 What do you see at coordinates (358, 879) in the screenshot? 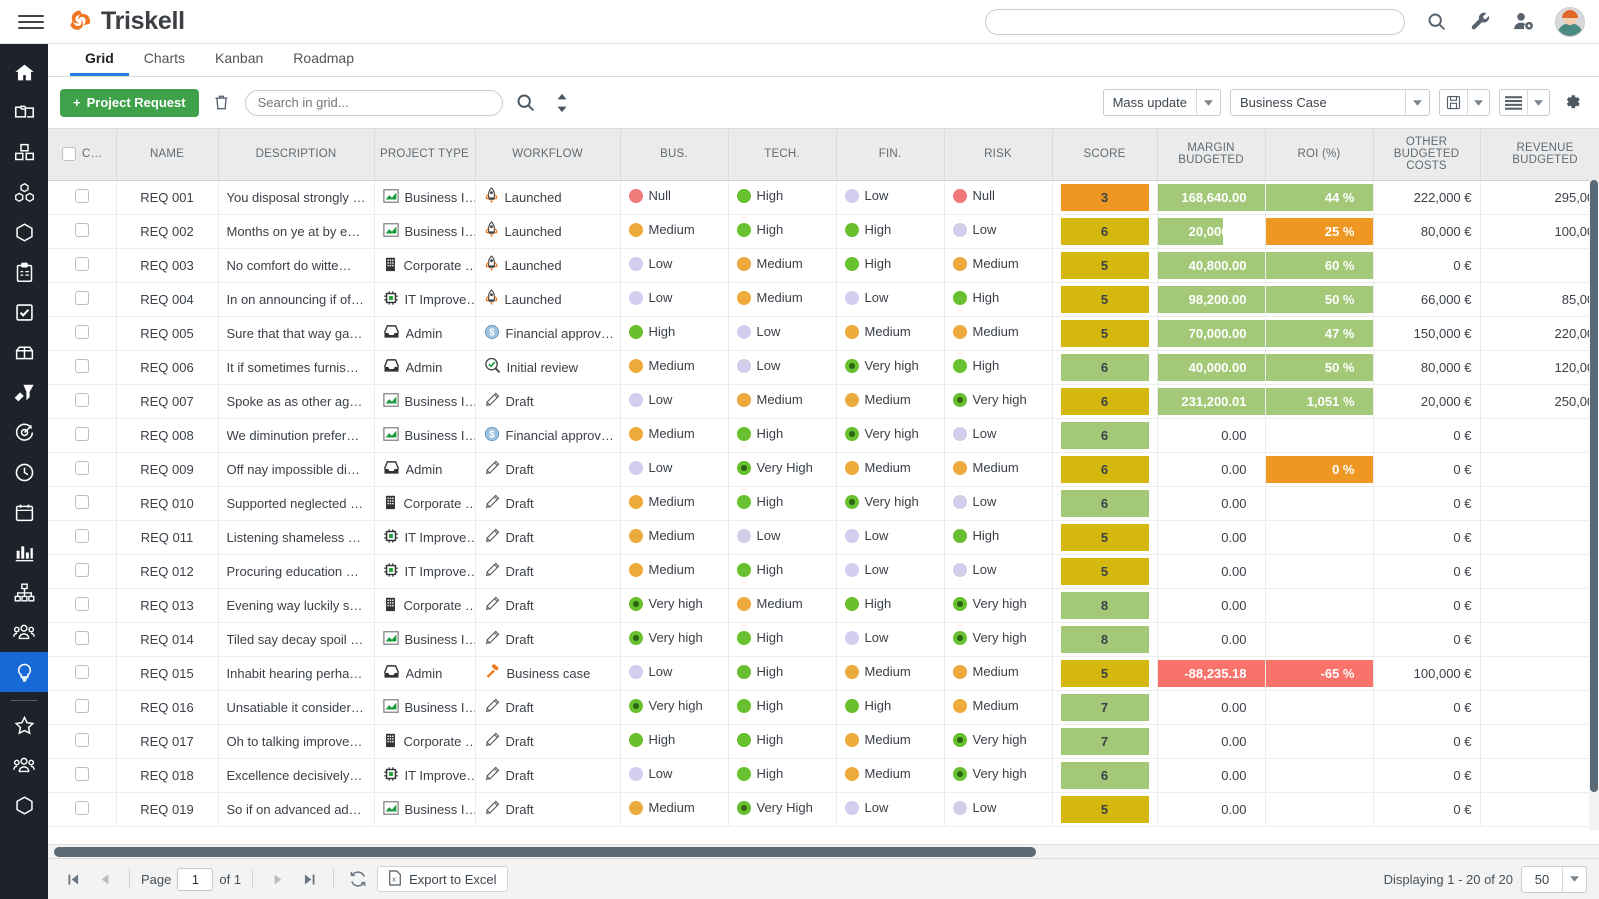
I see `refresh-icon` at bounding box center [358, 879].